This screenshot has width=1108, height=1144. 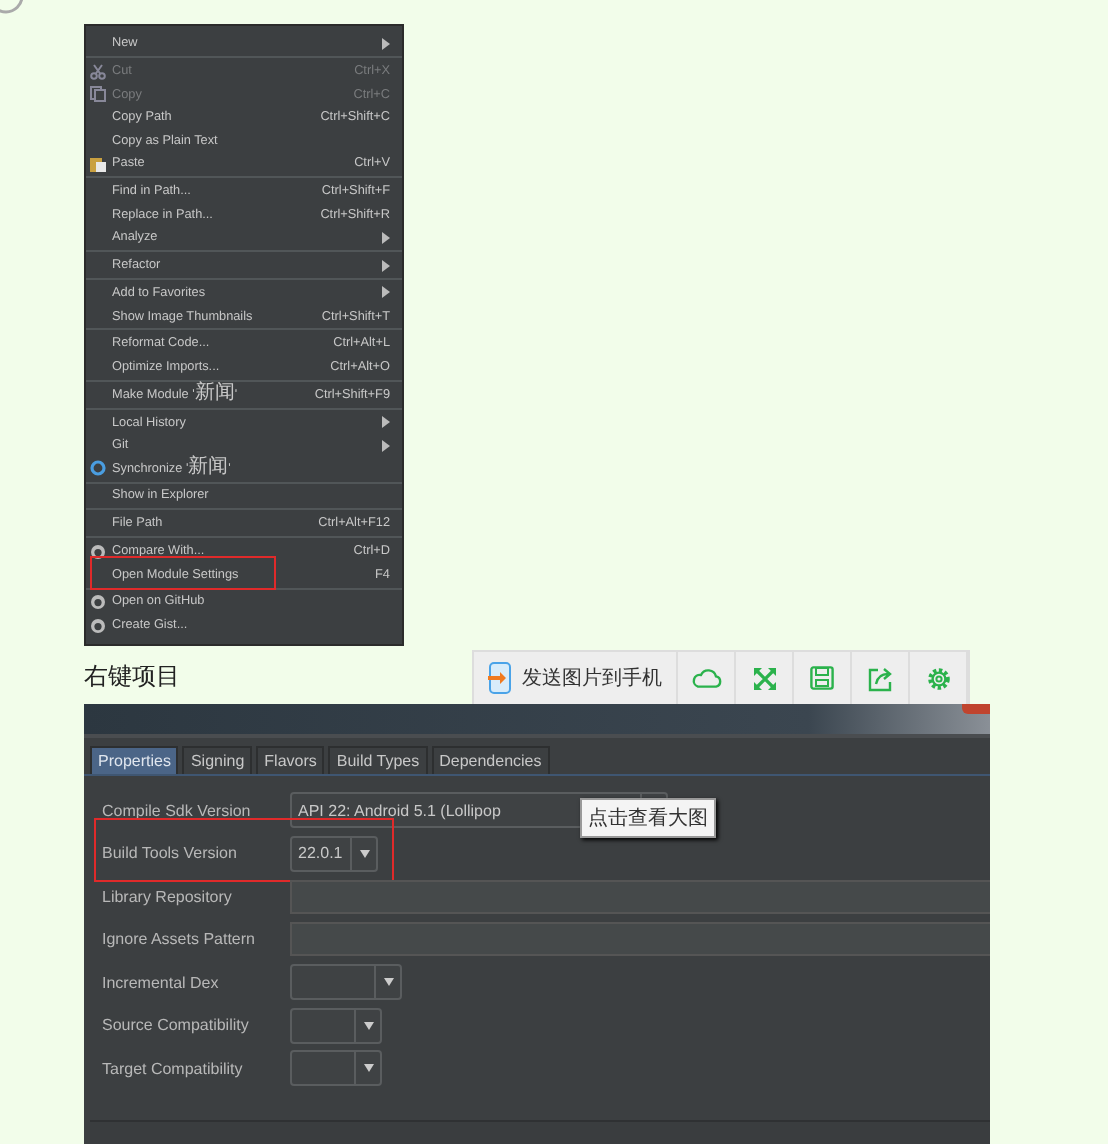 I want to click on field-label: Build Tools Version, so click(x=170, y=853).